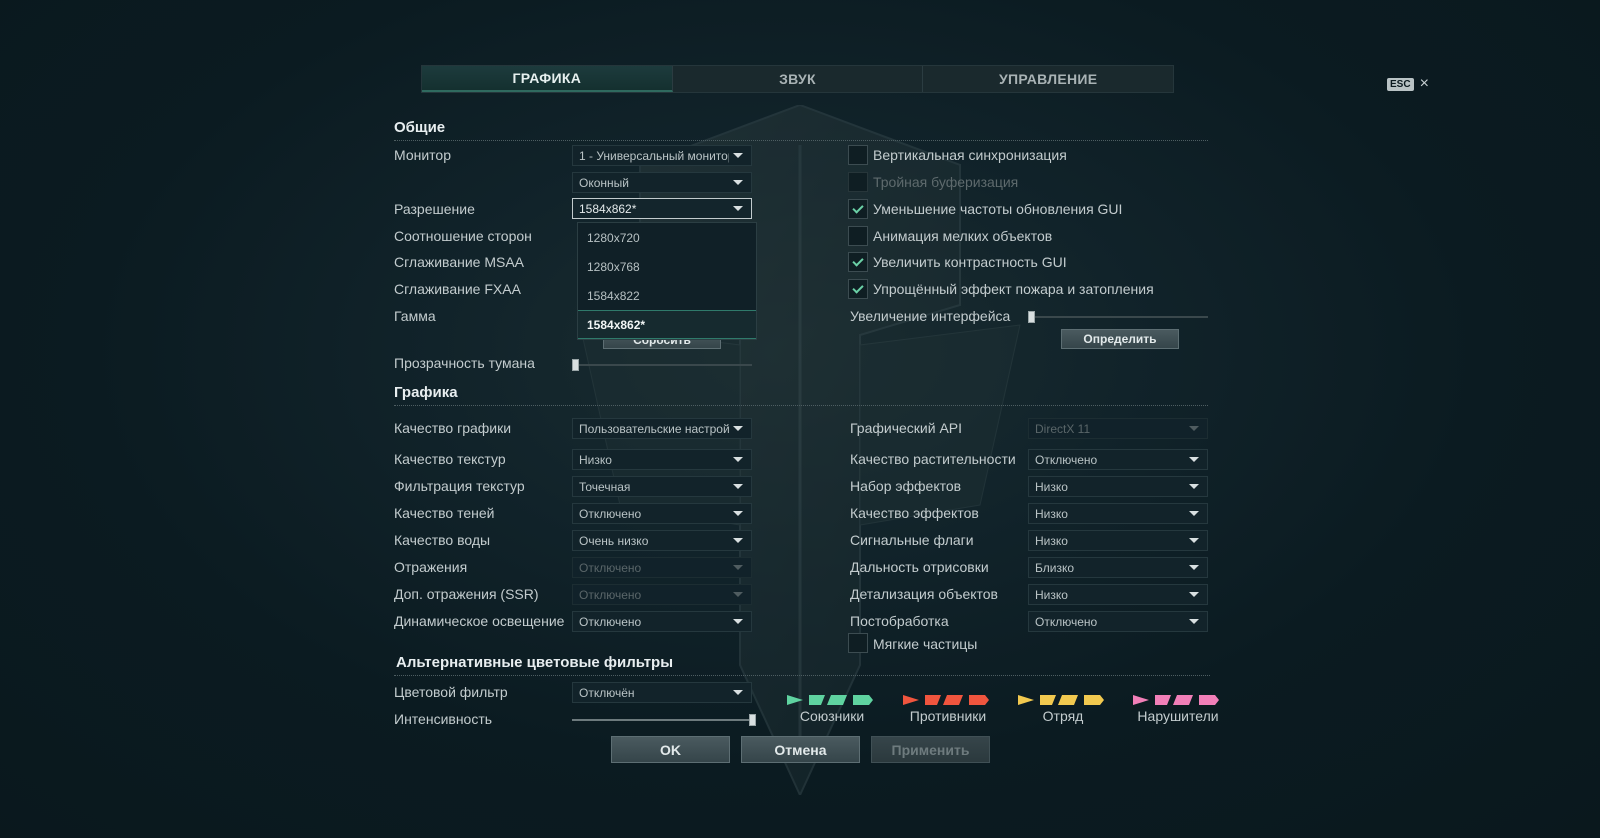  What do you see at coordinates (930, 316) in the screenshot?
I see `ui-scale-label: Увеличение интерфейса` at bounding box center [930, 316].